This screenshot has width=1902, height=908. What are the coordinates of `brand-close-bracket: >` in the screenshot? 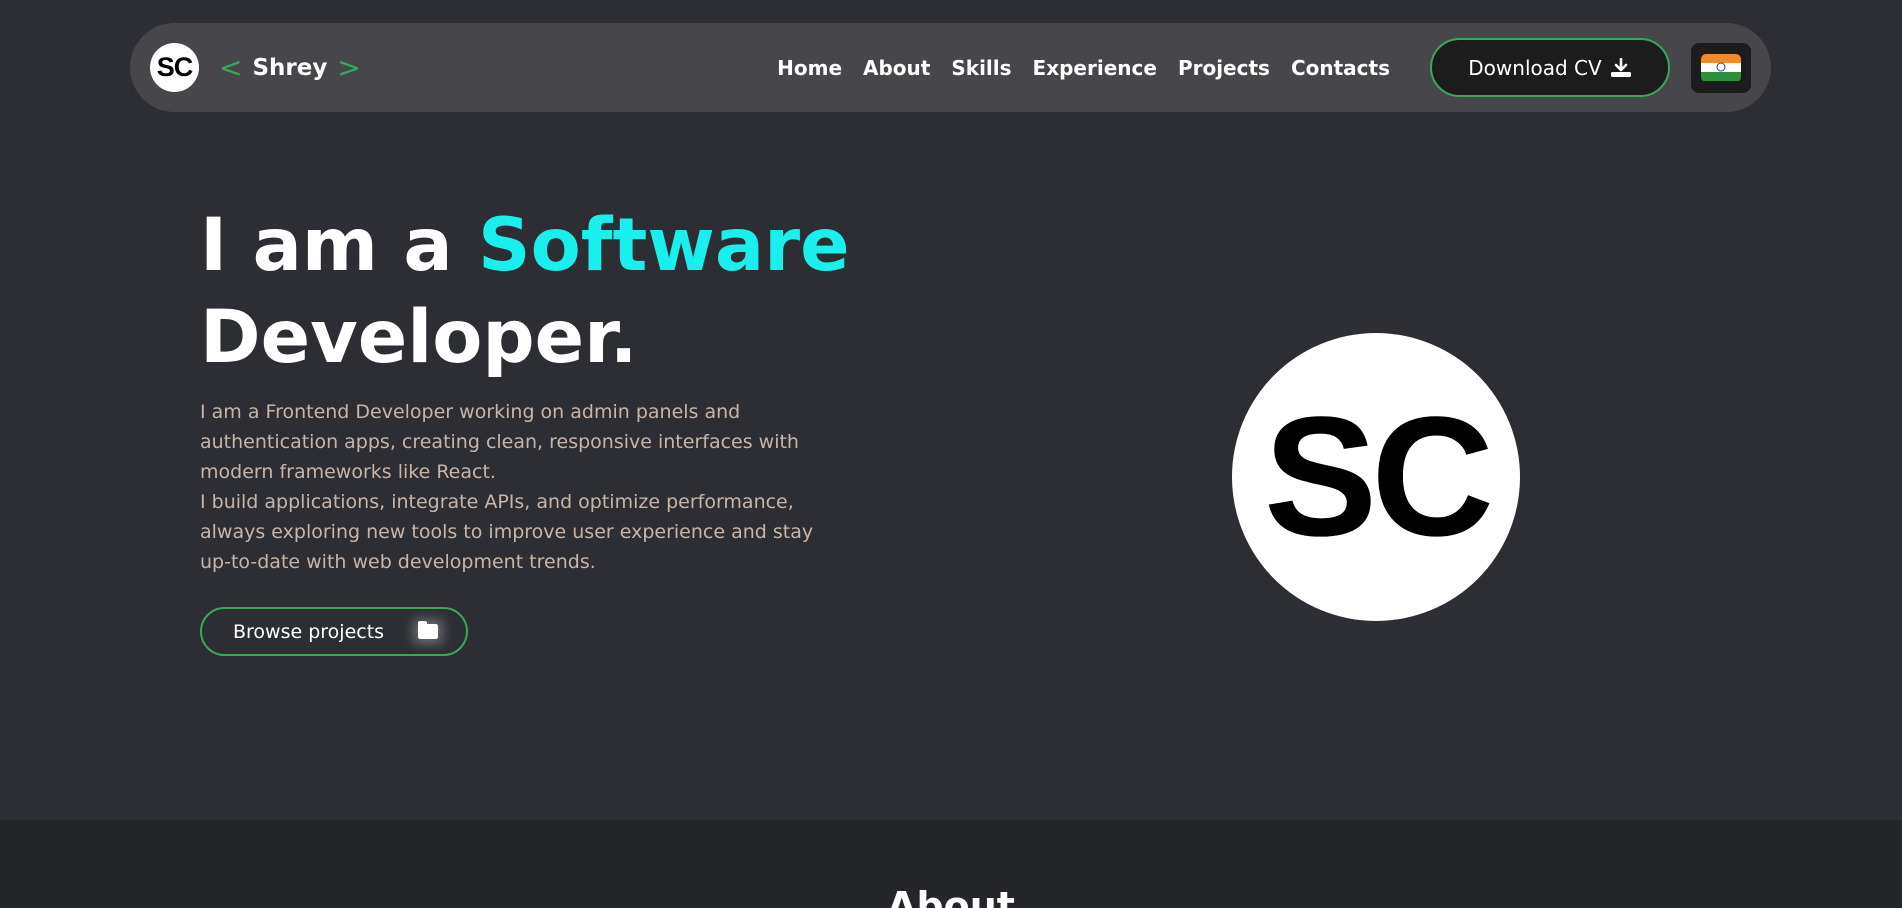 It's located at (349, 67).